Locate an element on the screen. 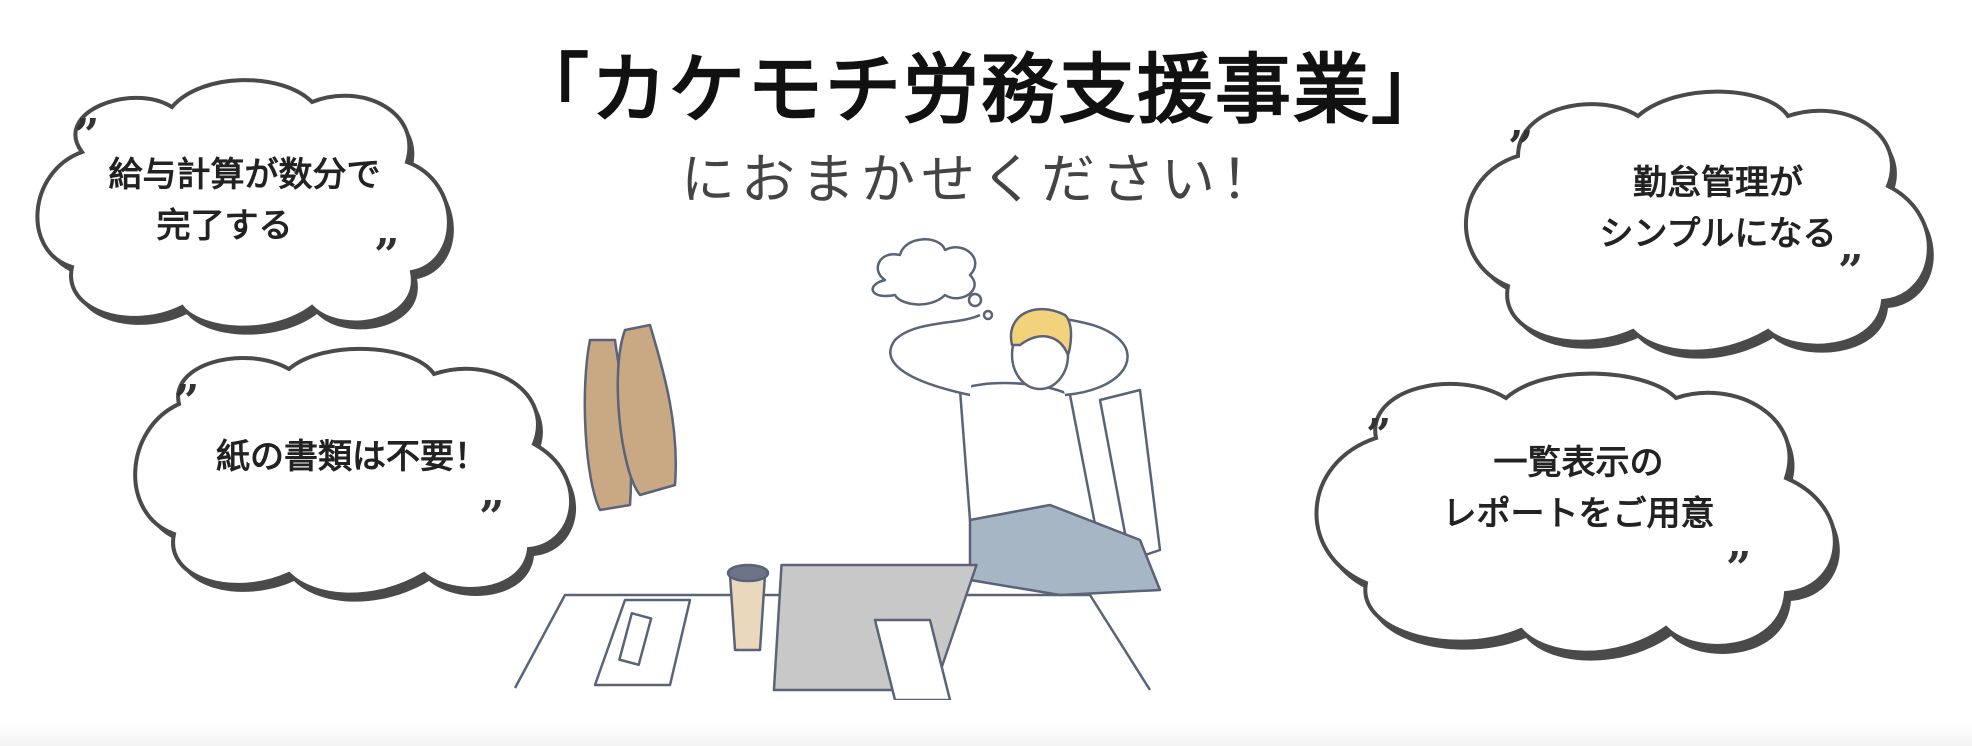  speech-cloud-reports: ” ” 一覧表示の レポートをご用意 is located at coordinates (1578, 514).